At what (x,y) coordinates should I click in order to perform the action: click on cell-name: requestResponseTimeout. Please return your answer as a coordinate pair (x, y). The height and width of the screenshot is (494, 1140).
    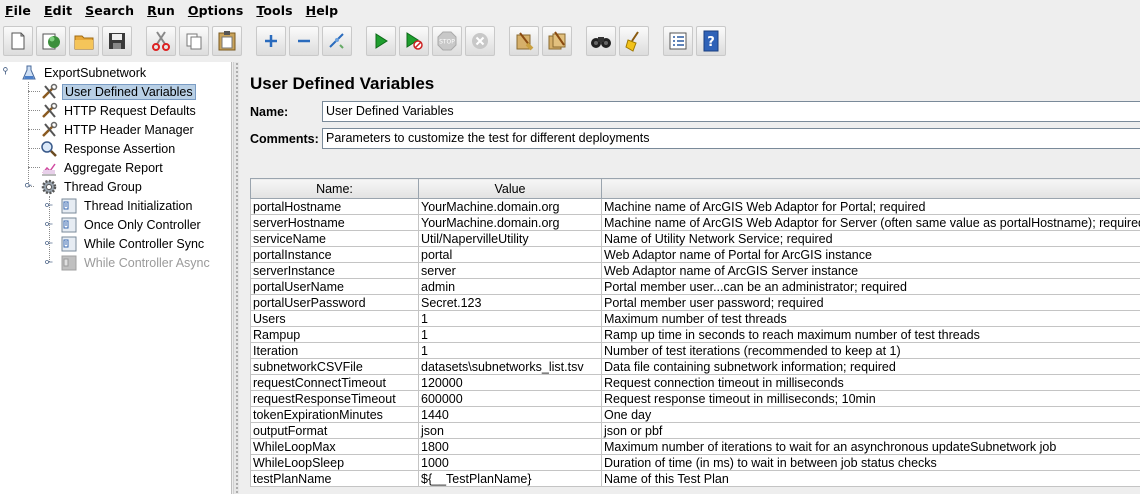
    Looking at the image, I should click on (334, 398).